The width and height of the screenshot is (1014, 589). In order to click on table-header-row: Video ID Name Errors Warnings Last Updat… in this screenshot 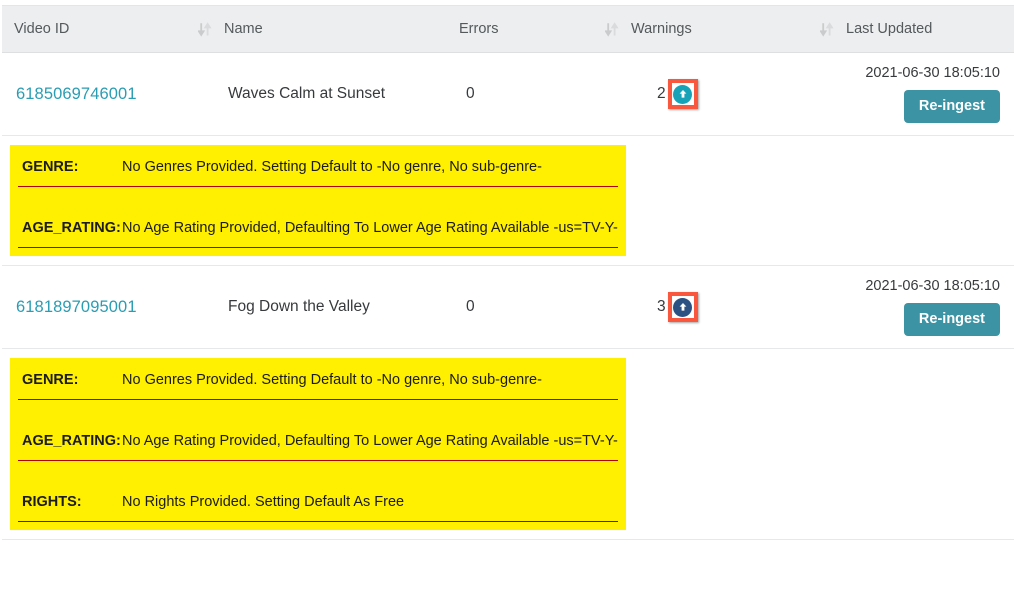, I will do `click(508, 29)`.